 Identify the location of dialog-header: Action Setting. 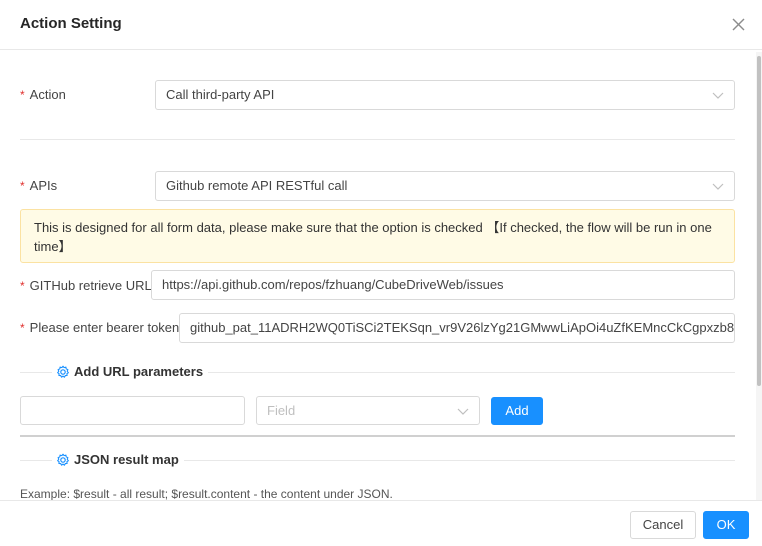
(381, 25).